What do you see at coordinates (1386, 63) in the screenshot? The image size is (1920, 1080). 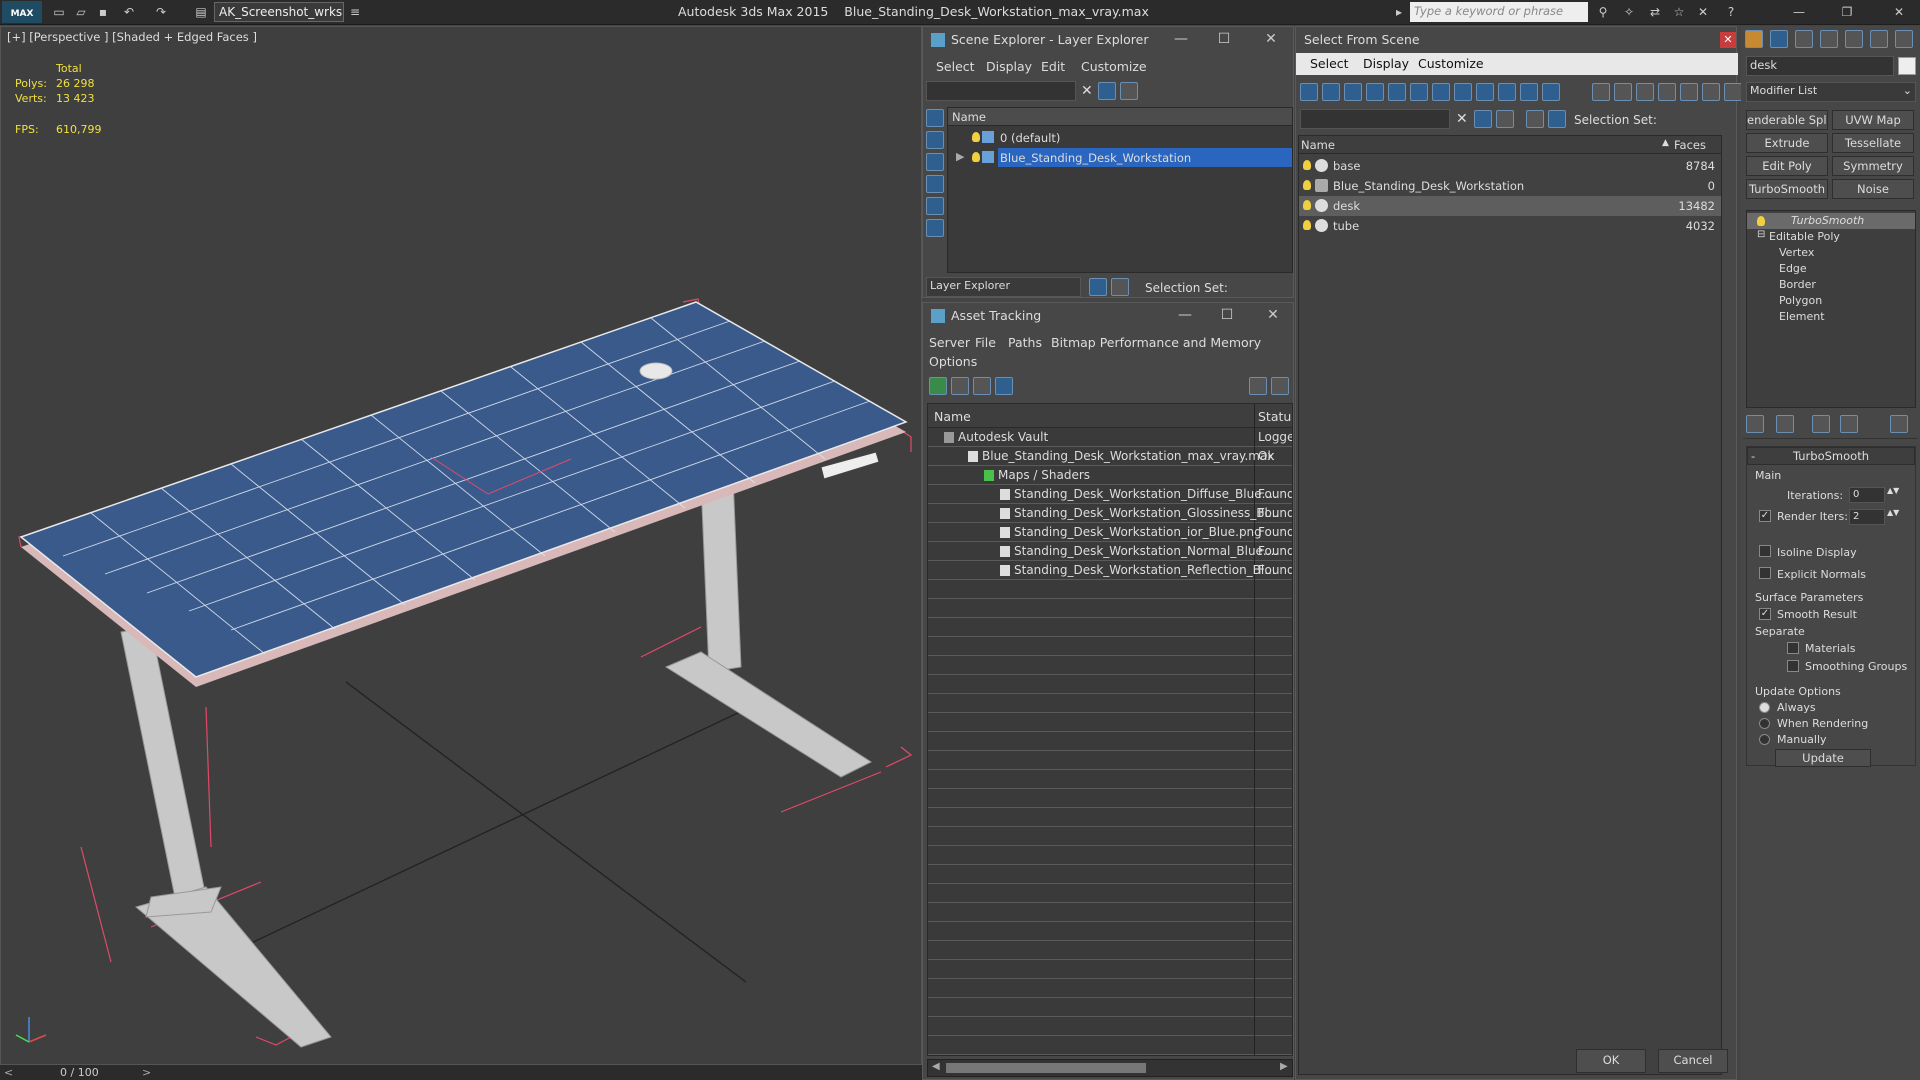 I see `sfs-menu-display: Display` at bounding box center [1386, 63].